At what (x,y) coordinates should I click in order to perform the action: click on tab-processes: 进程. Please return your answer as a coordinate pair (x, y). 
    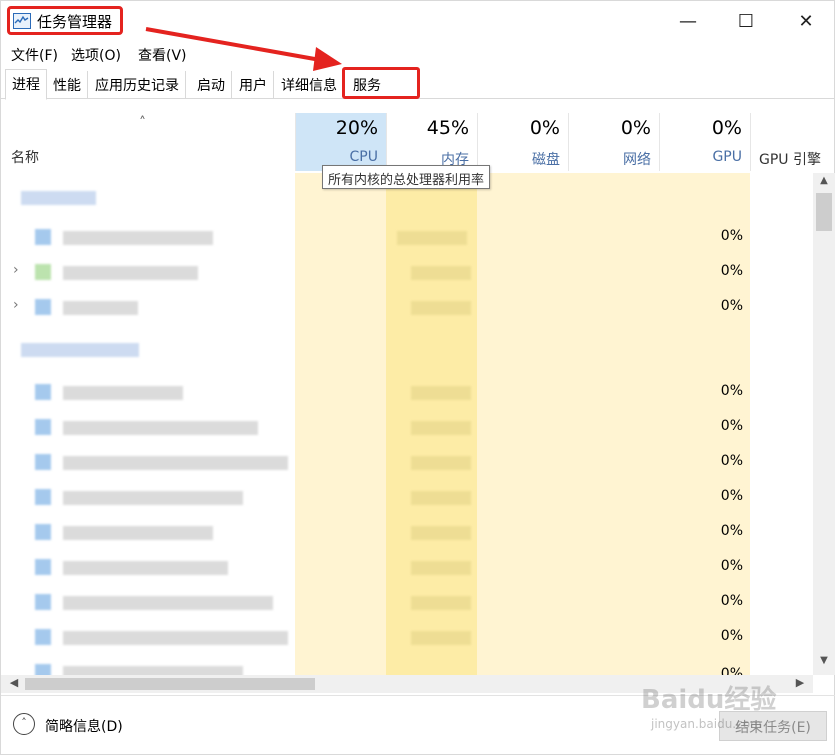
    Looking at the image, I should click on (26, 84).